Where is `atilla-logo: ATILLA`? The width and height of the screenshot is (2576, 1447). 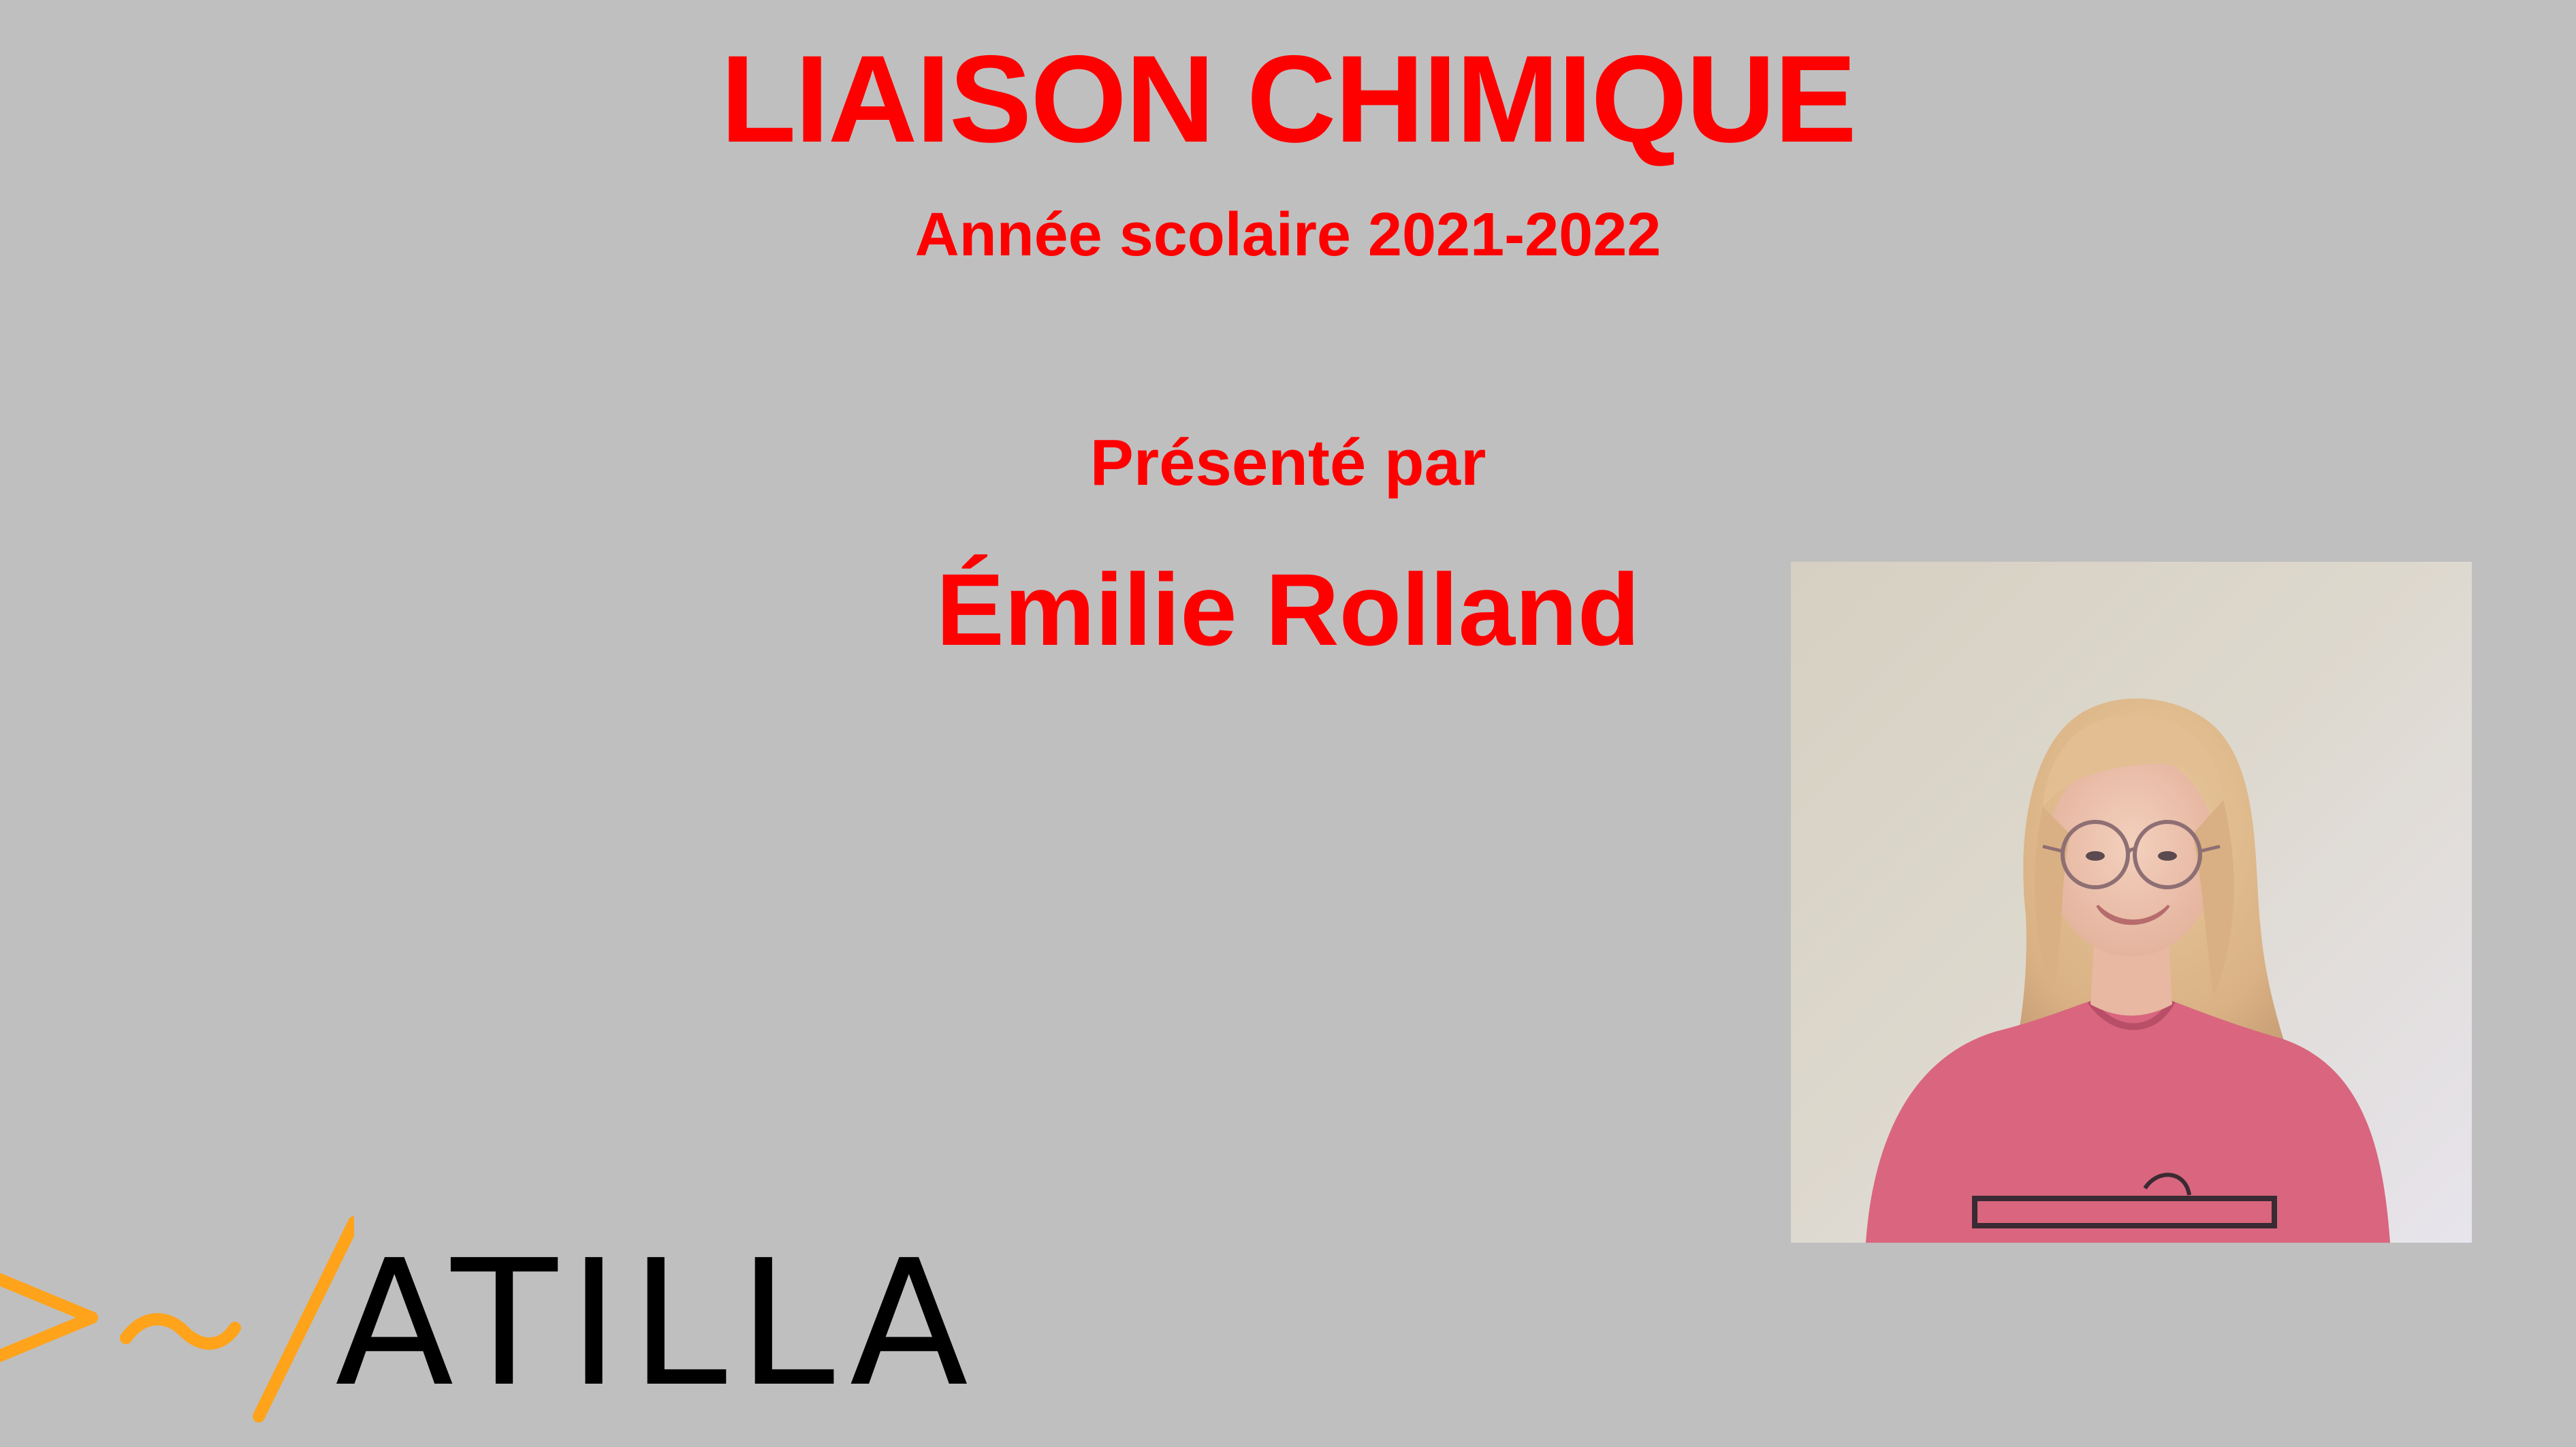
atilla-logo: ATILLA is located at coordinates (490, 1321).